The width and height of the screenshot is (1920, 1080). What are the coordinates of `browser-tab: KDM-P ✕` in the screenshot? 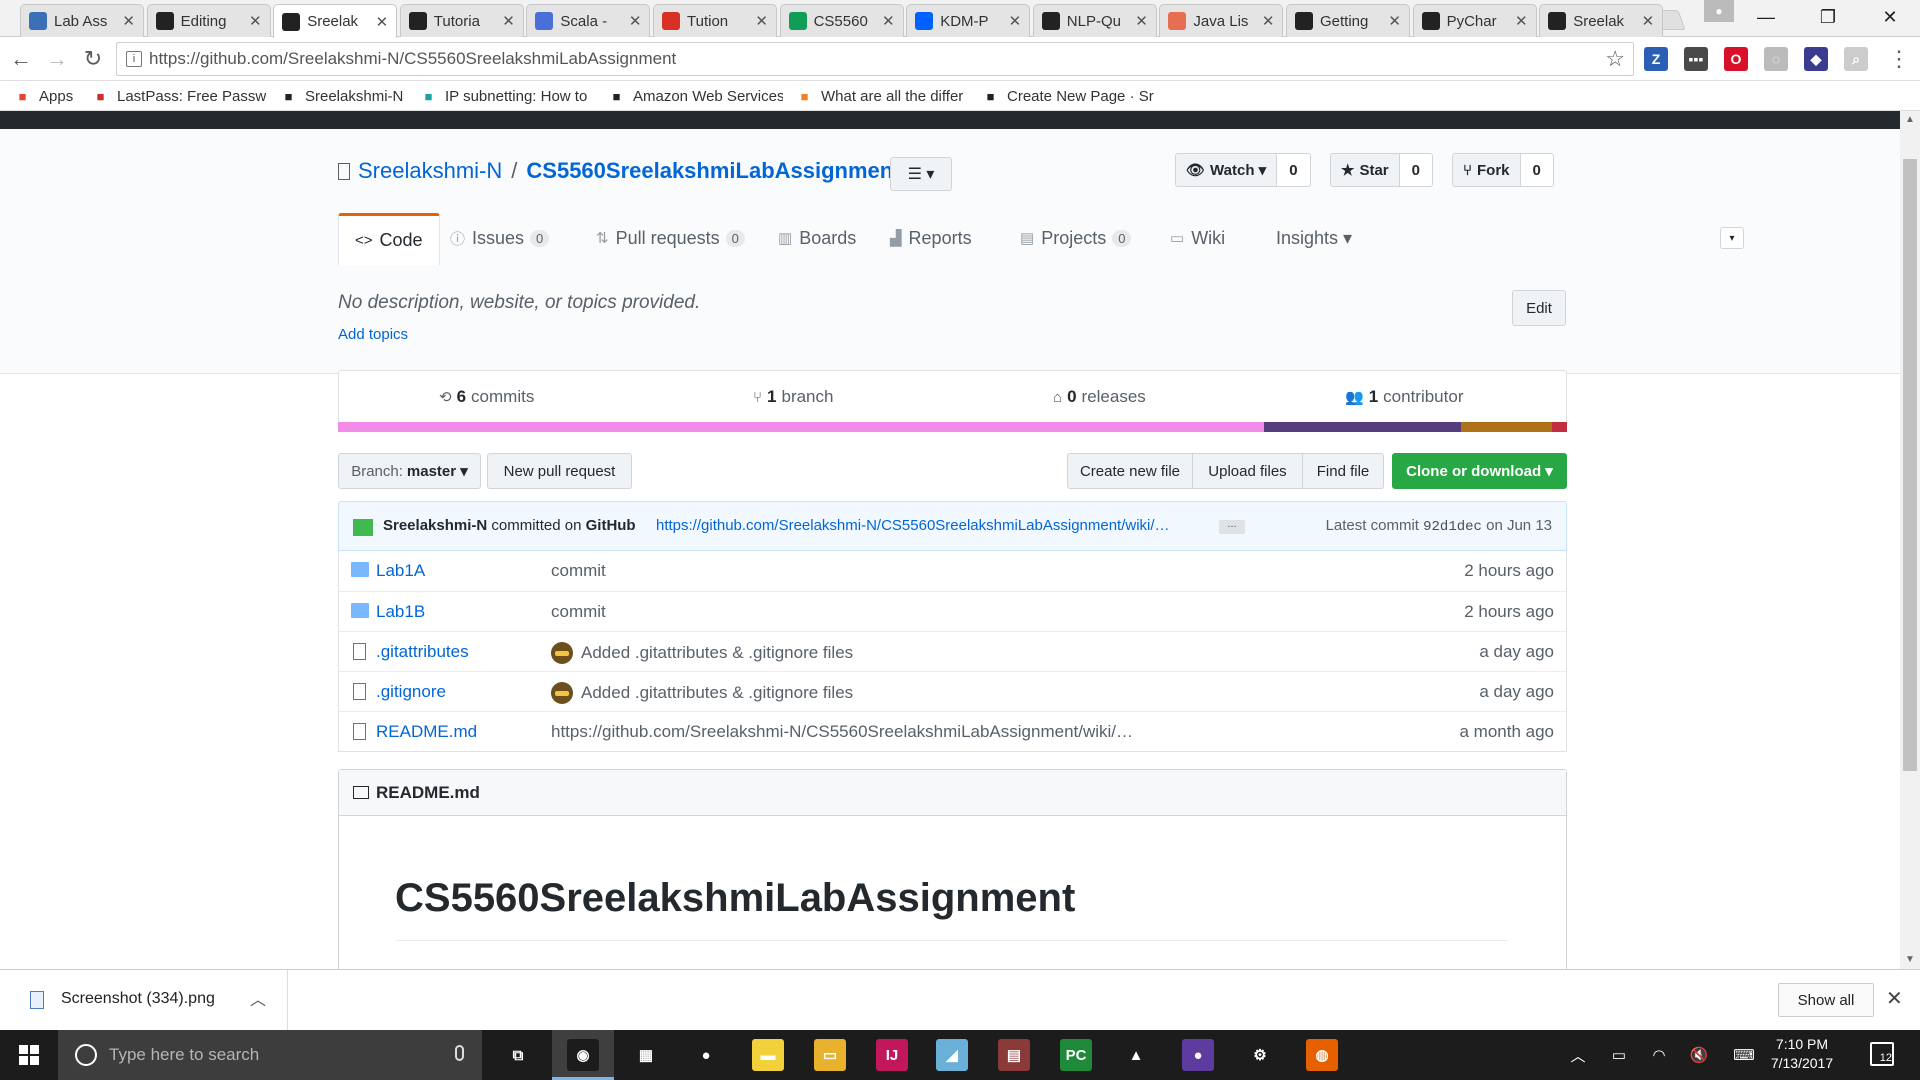 It's located at (968, 20).